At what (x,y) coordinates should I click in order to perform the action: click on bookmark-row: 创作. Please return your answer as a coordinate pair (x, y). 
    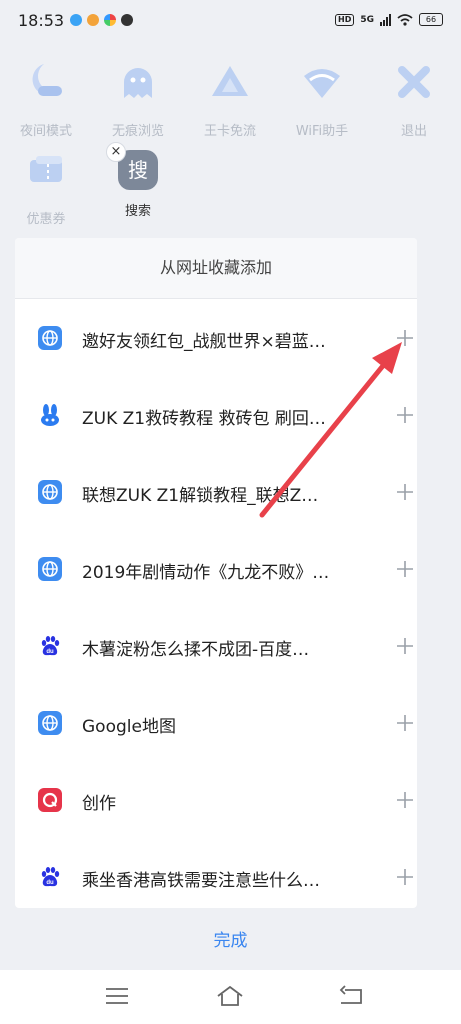
    Looking at the image, I should click on (216, 800).